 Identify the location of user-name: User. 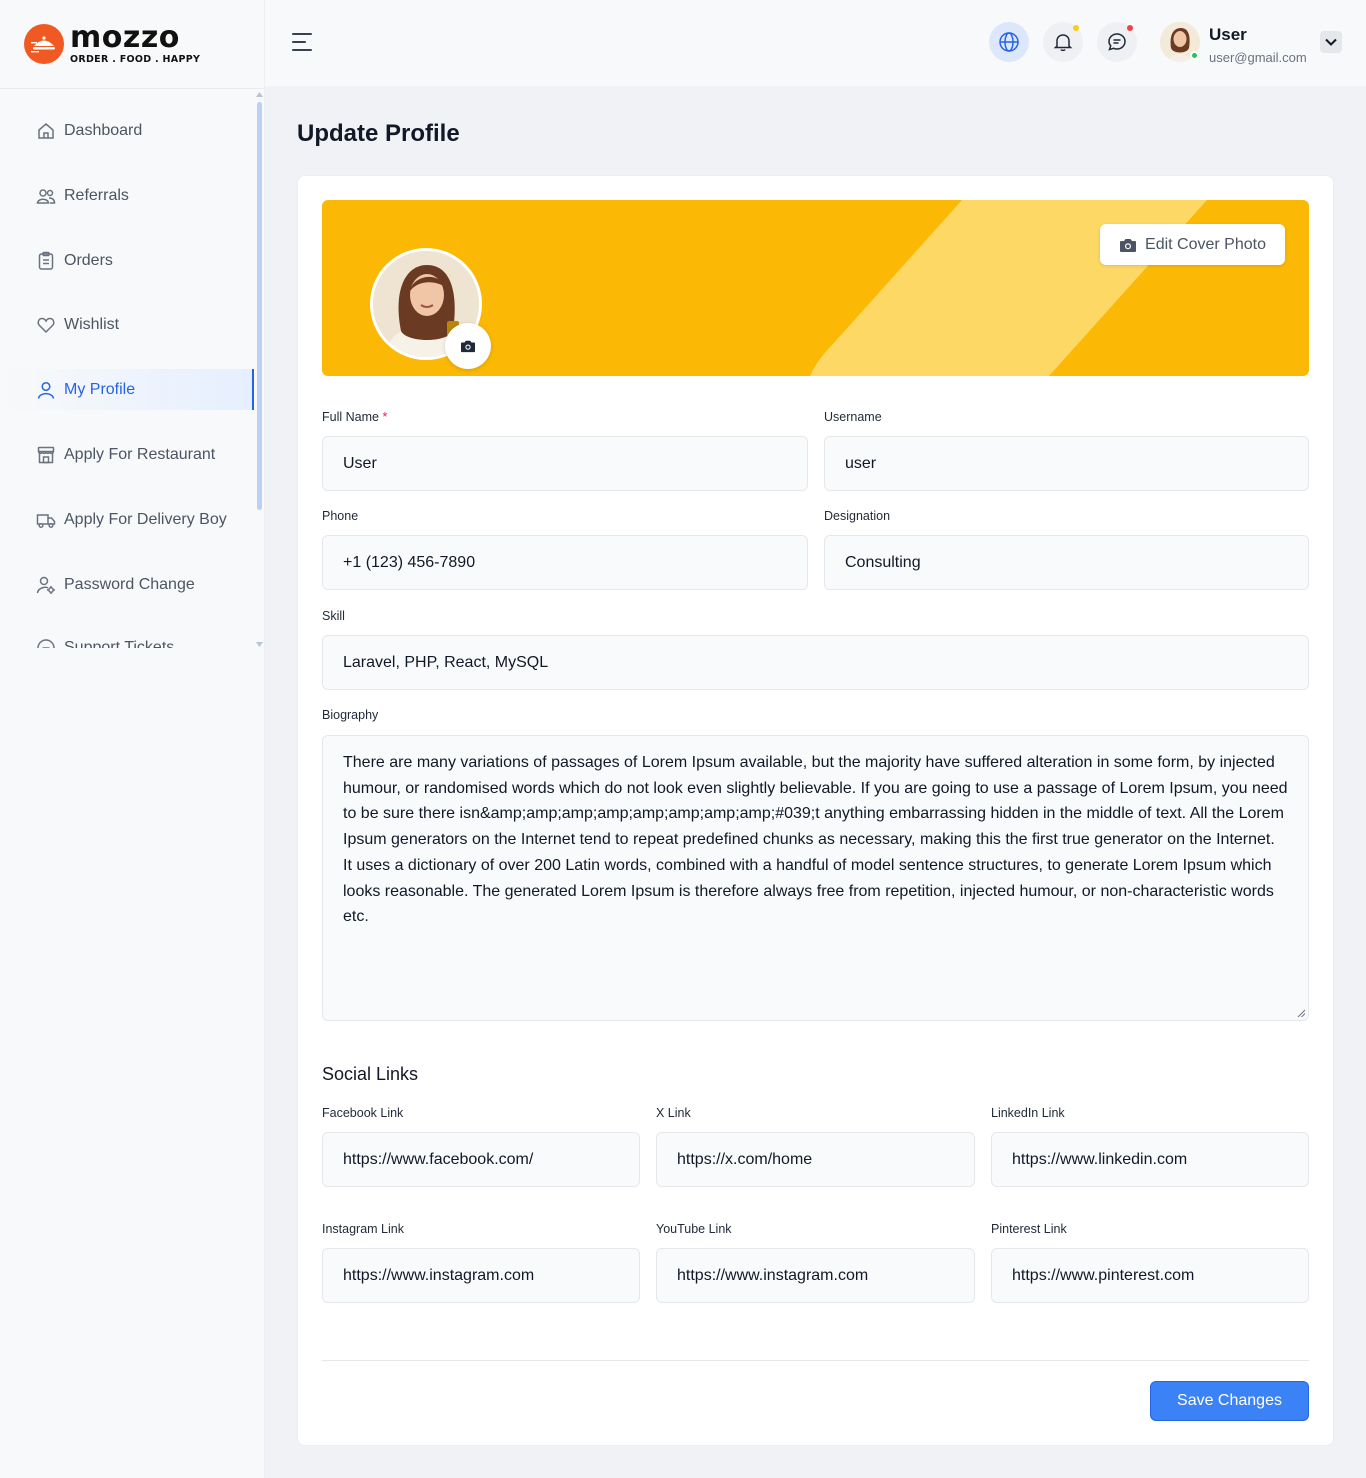
(1228, 34).